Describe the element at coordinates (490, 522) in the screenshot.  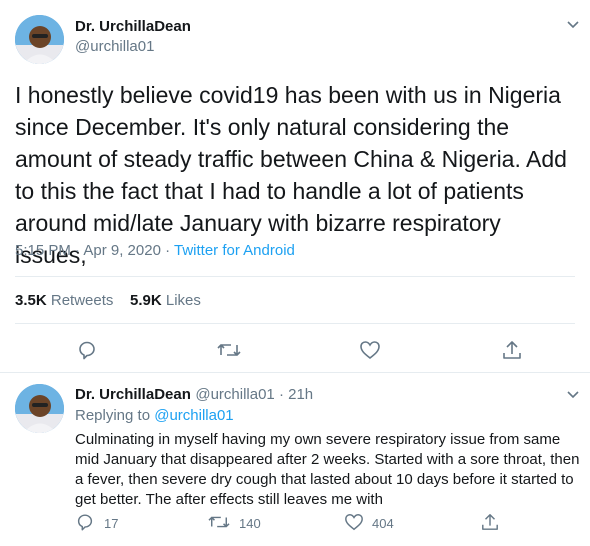
I see `reply-share-icon` at that location.